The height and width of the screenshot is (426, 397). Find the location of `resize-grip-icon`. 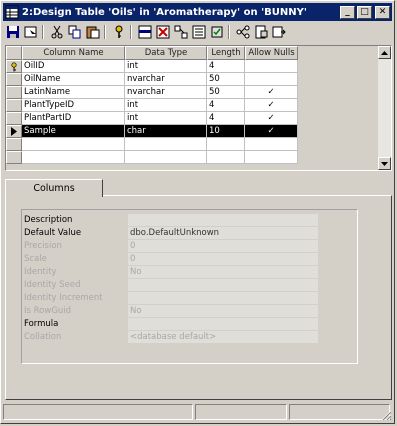

resize-grip-icon is located at coordinates (386, 415).